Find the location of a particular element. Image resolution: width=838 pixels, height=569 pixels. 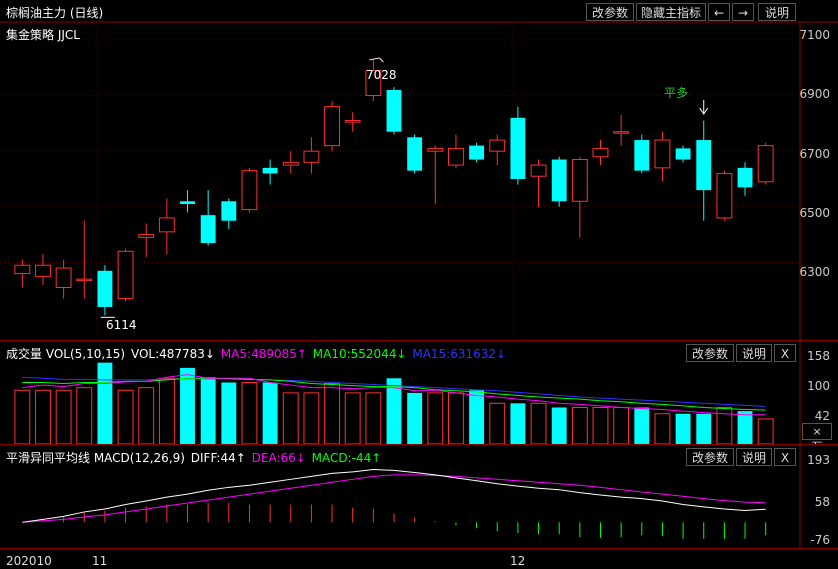

ma5-value: MA5:489085↑ is located at coordinates (263, 354).